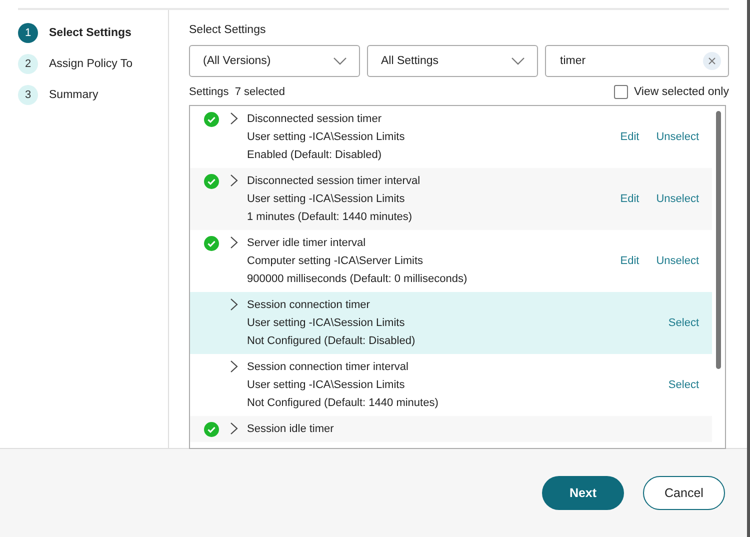 The height and width of the screenshot is (537, 750). Describe the element at coordinates (357, 279) in the screenshot. I see `setting-value: 900000 milliseconds (Default: 0 milliseconds)` at that location.